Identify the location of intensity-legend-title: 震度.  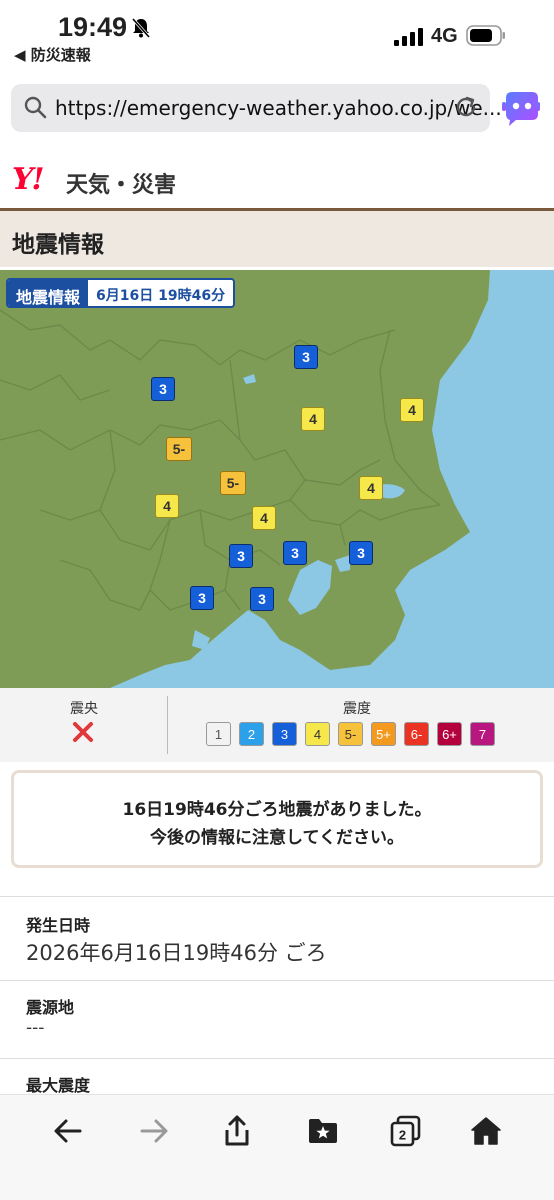
(357, 709).